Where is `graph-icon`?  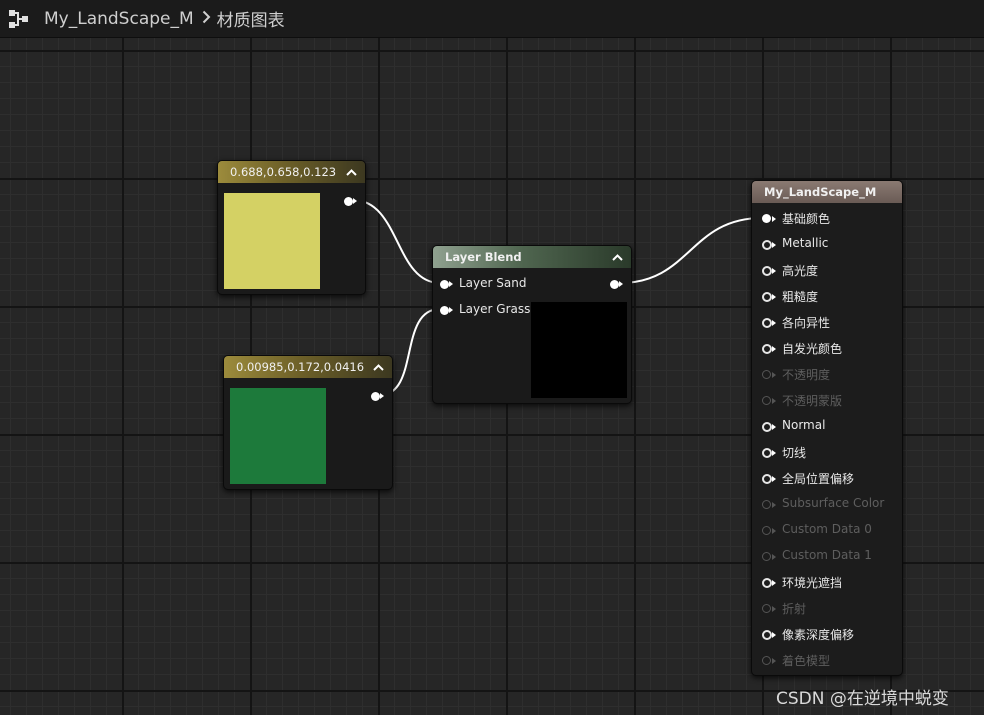 graph-icon is located at coordinates (19, 19).